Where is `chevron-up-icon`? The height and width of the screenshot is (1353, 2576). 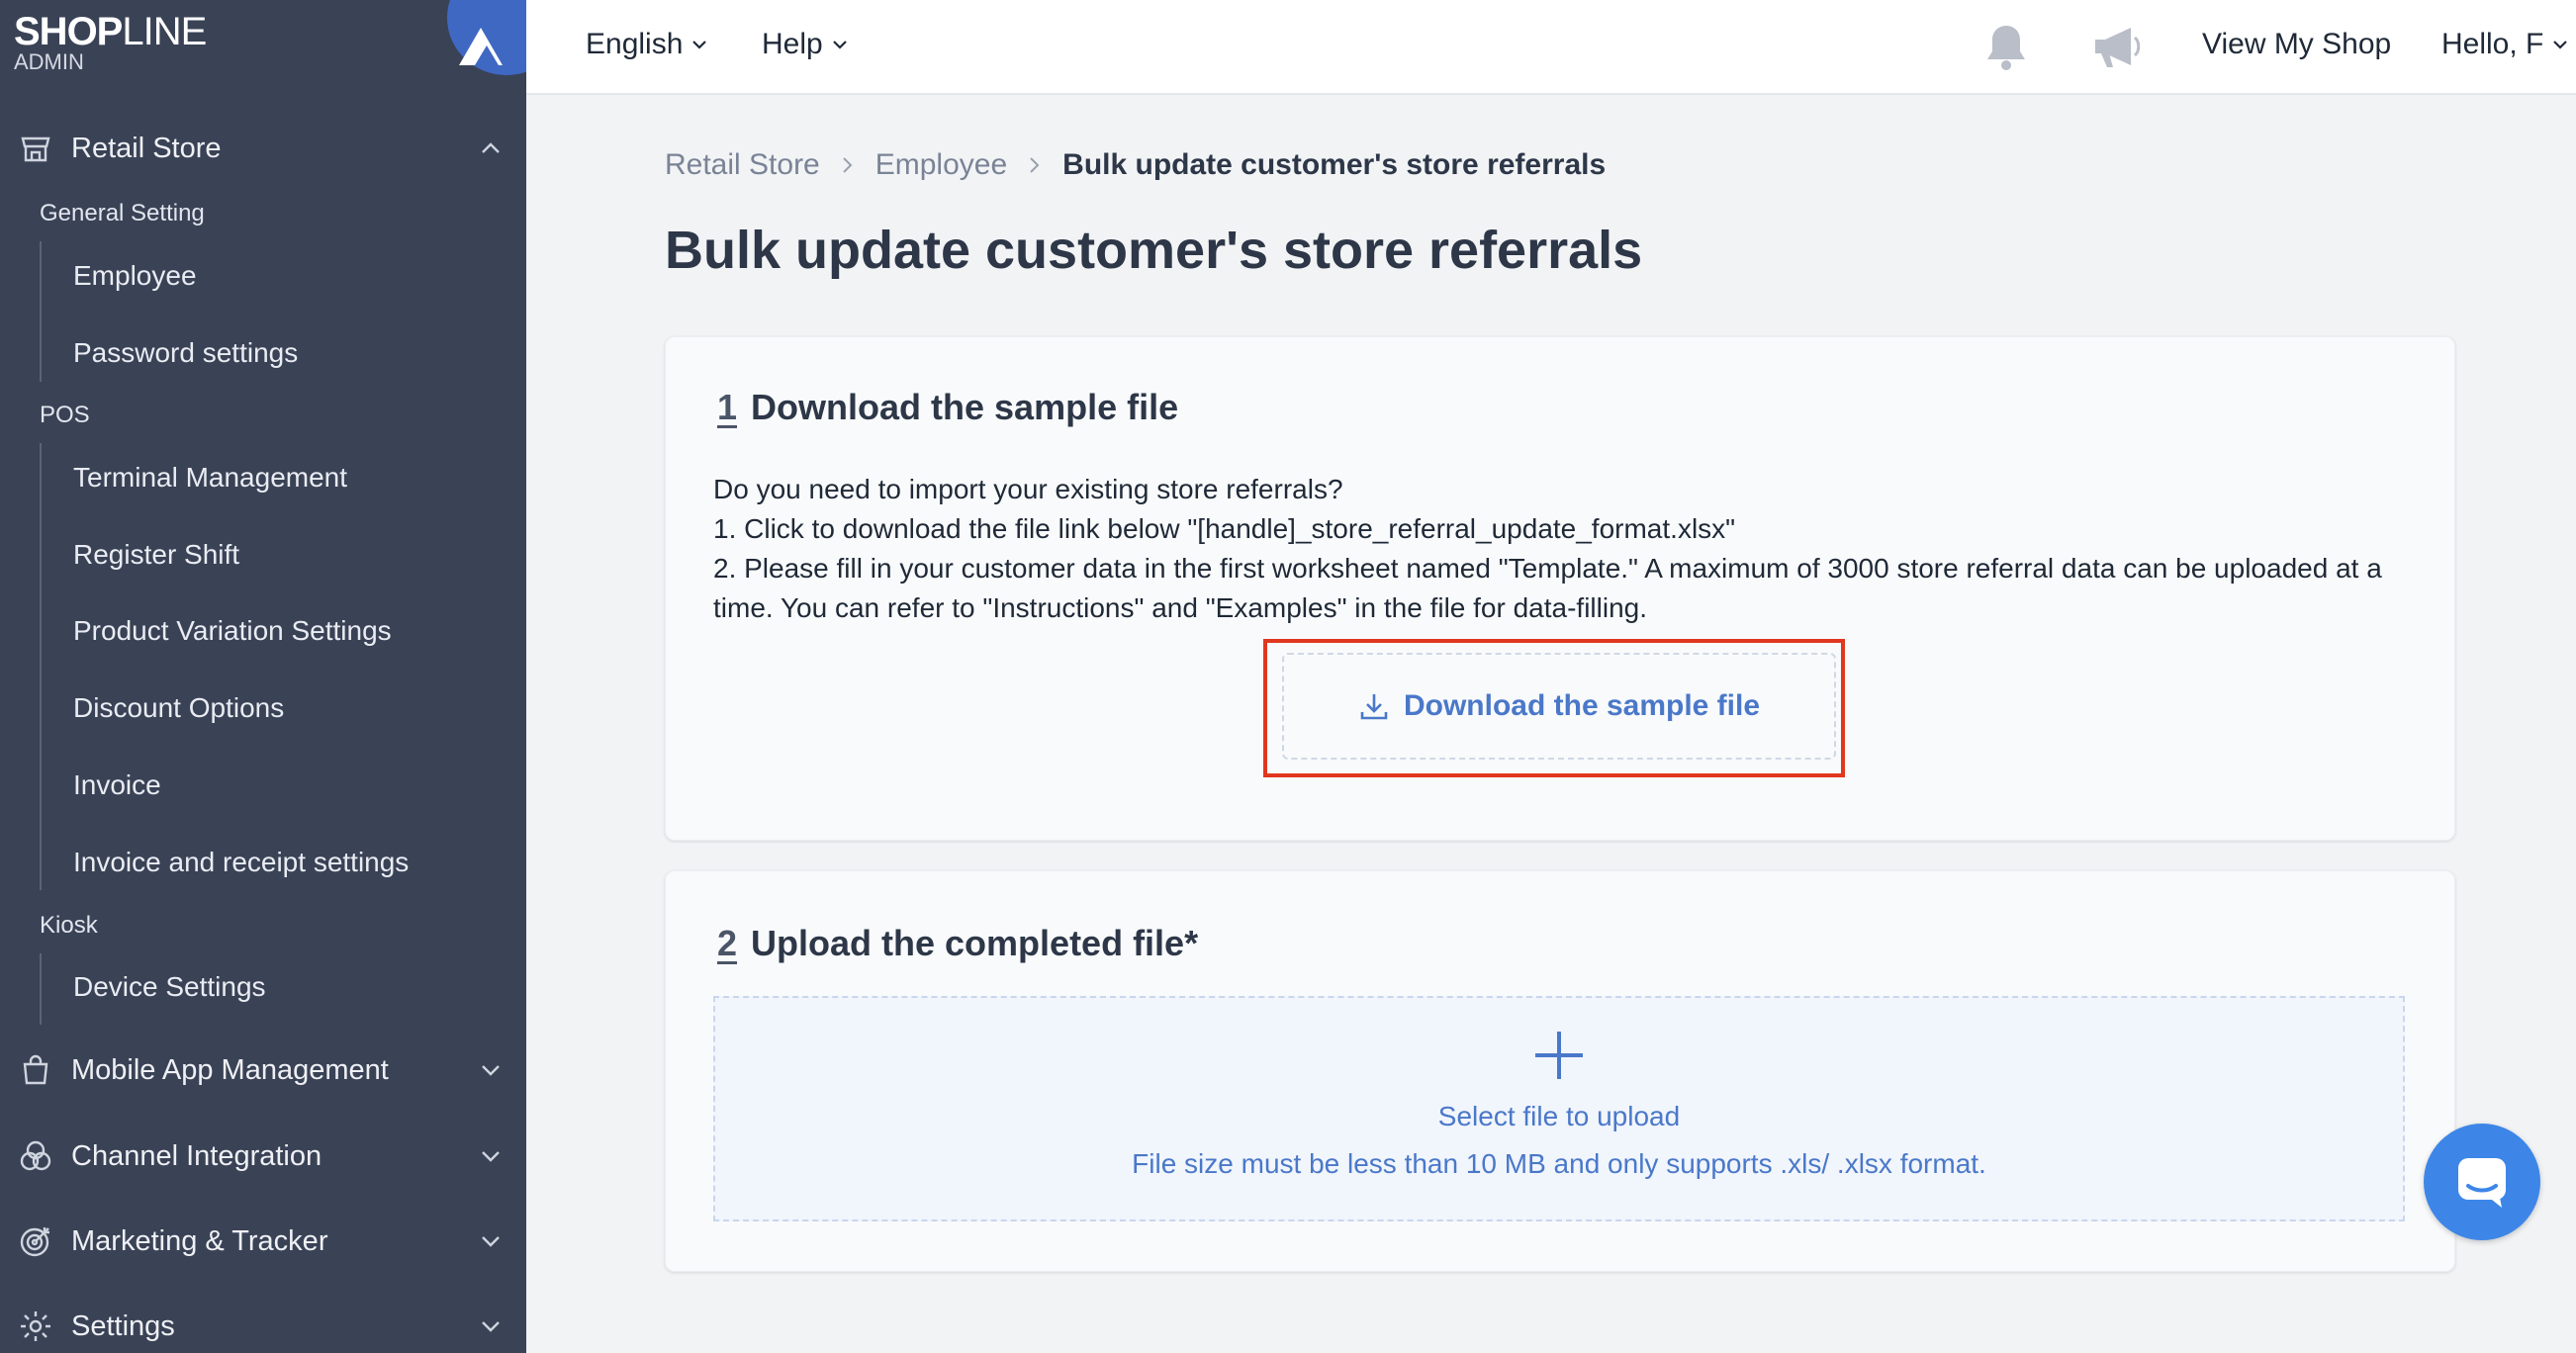 chevron-up-icon is located at coordinates (491, 147).